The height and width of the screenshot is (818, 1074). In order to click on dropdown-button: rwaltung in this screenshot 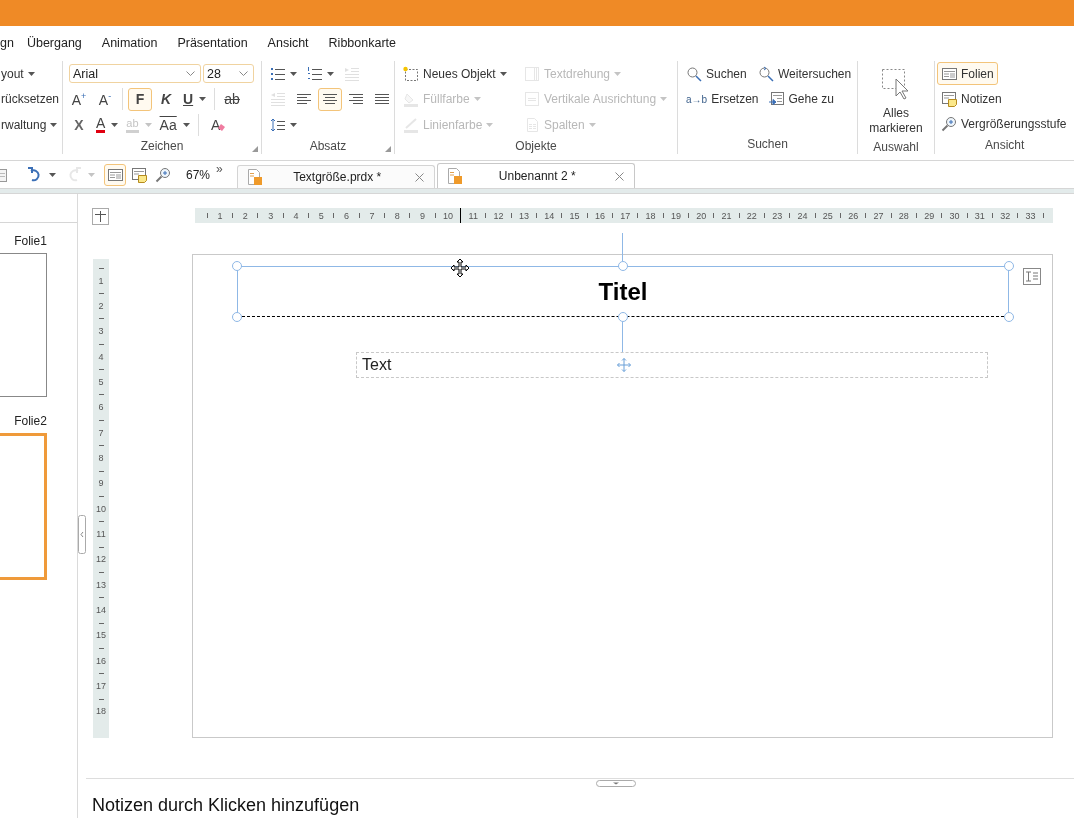, I will do `click(31, 125)`.